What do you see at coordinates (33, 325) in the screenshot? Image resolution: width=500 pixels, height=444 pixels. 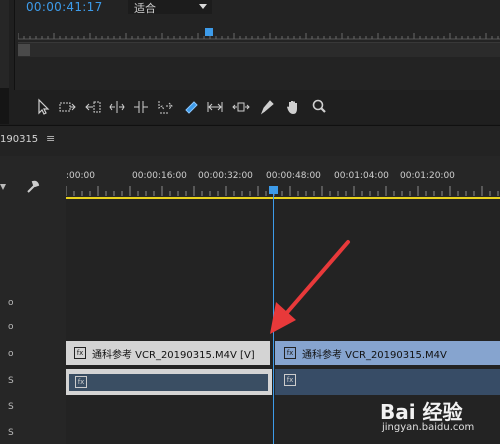 I see `track-headers: o o o S S S` at bounding box center [33, 325].